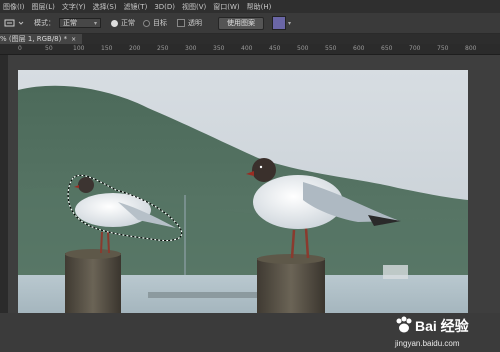  I want to click on transparent-label: 透明, so click(195, 23).